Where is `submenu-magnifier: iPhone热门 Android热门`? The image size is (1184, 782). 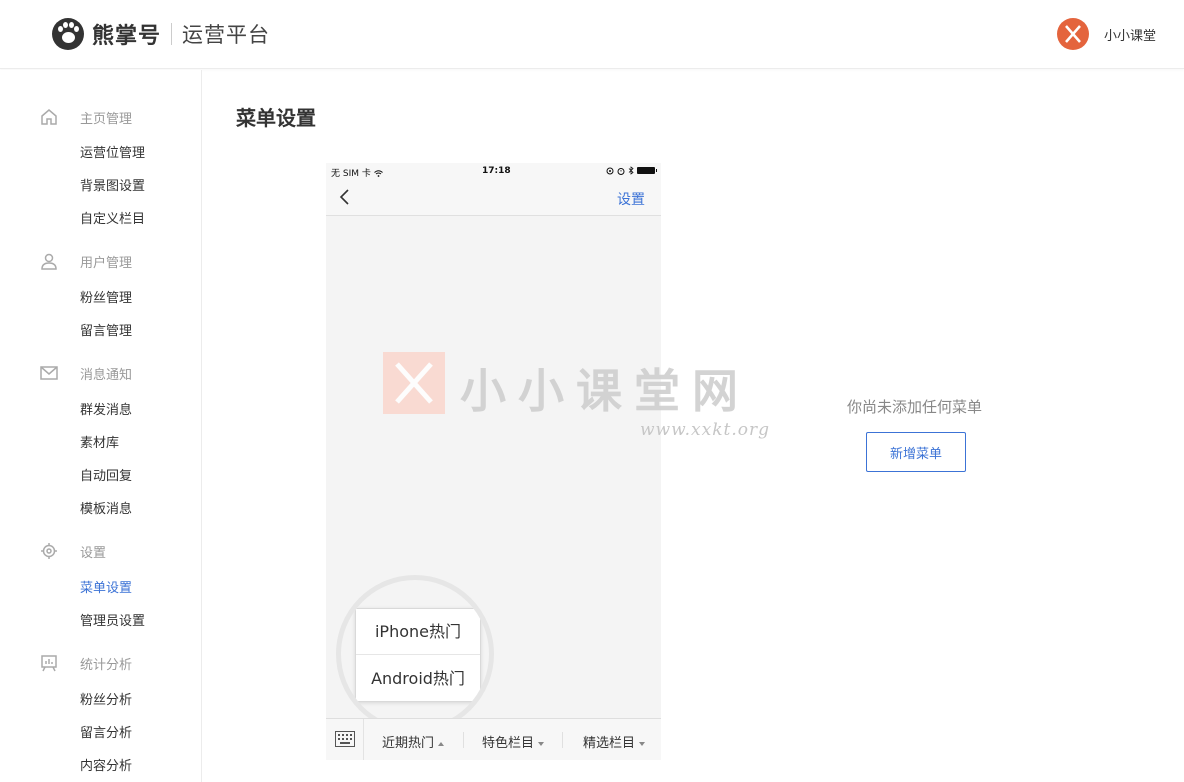
submenu-magnifier: iPhone热门 Android热门 is located at coordinates (415, 654).